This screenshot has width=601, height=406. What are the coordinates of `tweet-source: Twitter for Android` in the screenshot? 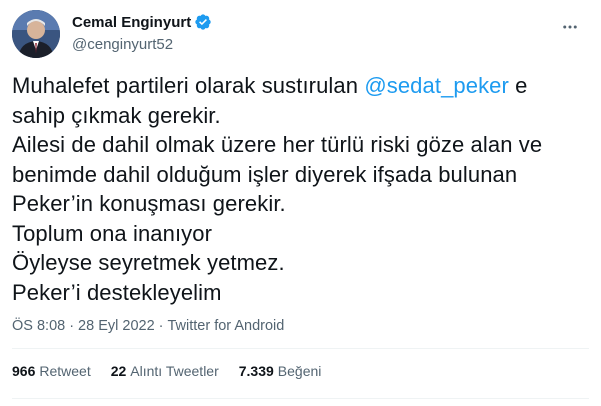 It's located at (225, 326).